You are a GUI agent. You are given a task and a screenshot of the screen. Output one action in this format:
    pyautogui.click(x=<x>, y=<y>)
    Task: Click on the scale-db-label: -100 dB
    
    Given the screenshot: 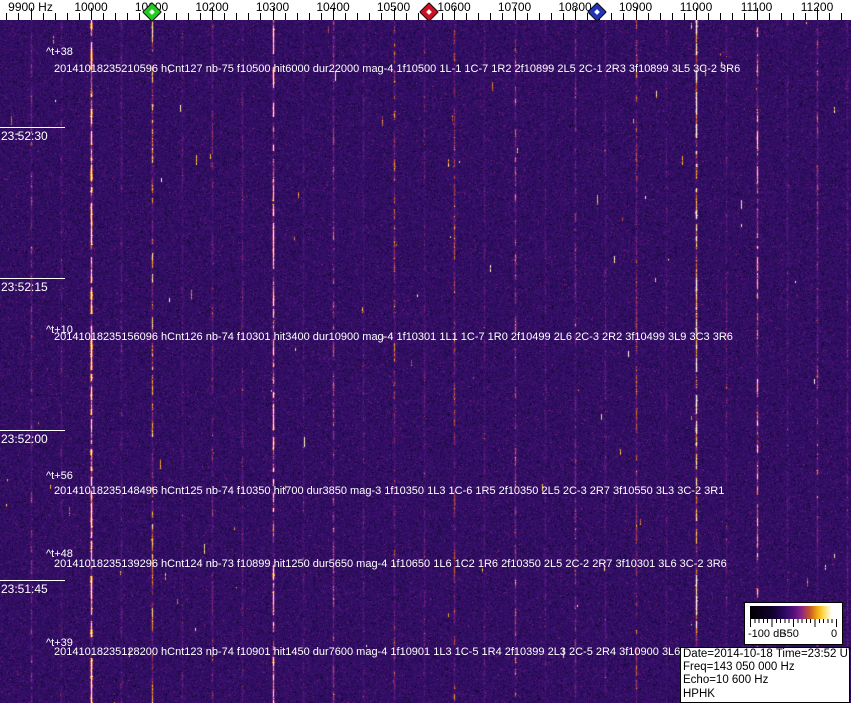 What is the action you would take?
    pyautogui.click(x=767, y=634)
    